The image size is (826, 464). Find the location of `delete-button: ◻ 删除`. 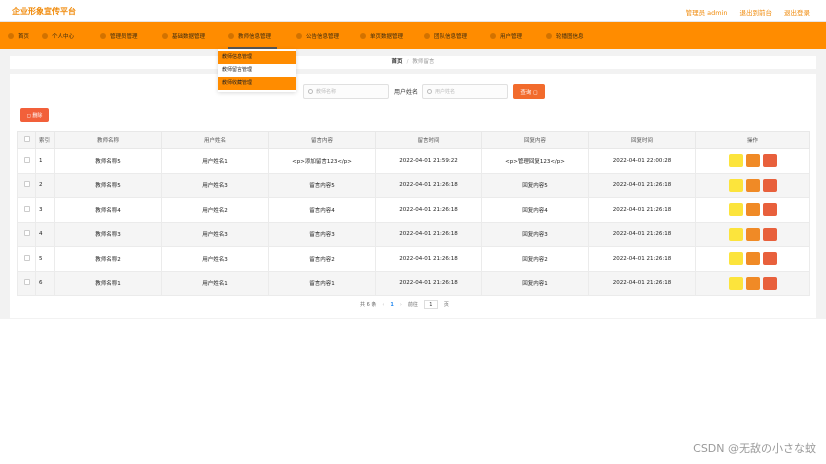

delete-button: ◻ 删除 is located at coordinates (34, 115).